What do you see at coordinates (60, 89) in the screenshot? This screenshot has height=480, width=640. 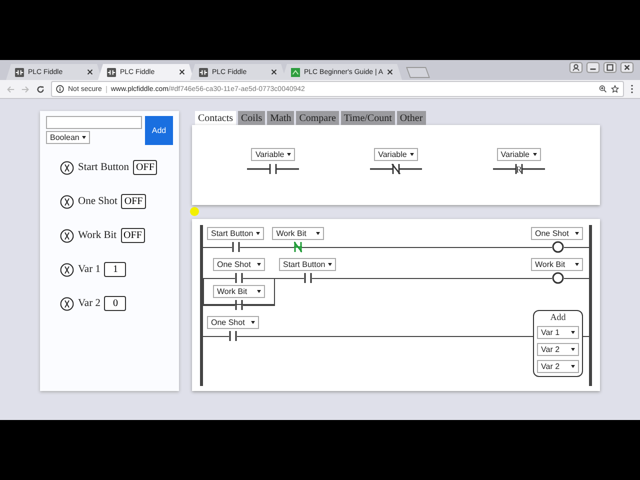 I see `info-icon` at bounding box center [60, 89].